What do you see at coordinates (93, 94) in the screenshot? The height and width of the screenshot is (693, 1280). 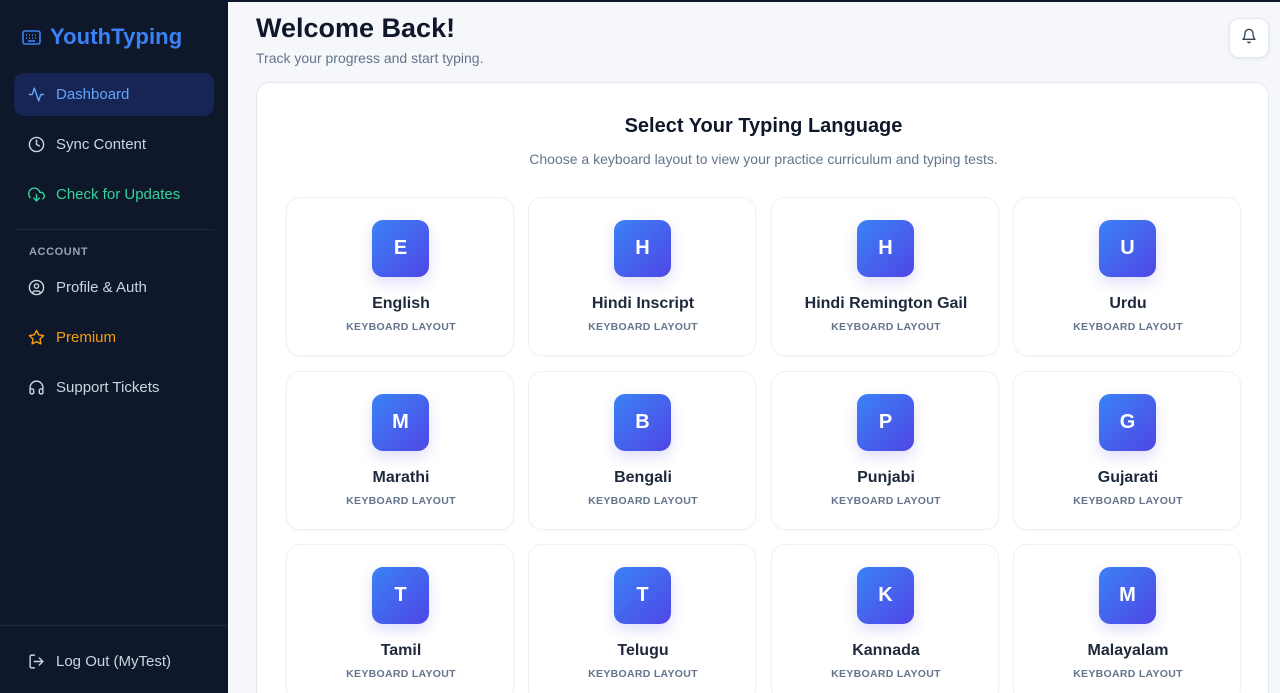 I see `sidebar-item-label: Dashboard` at bounding box center [93, 94].